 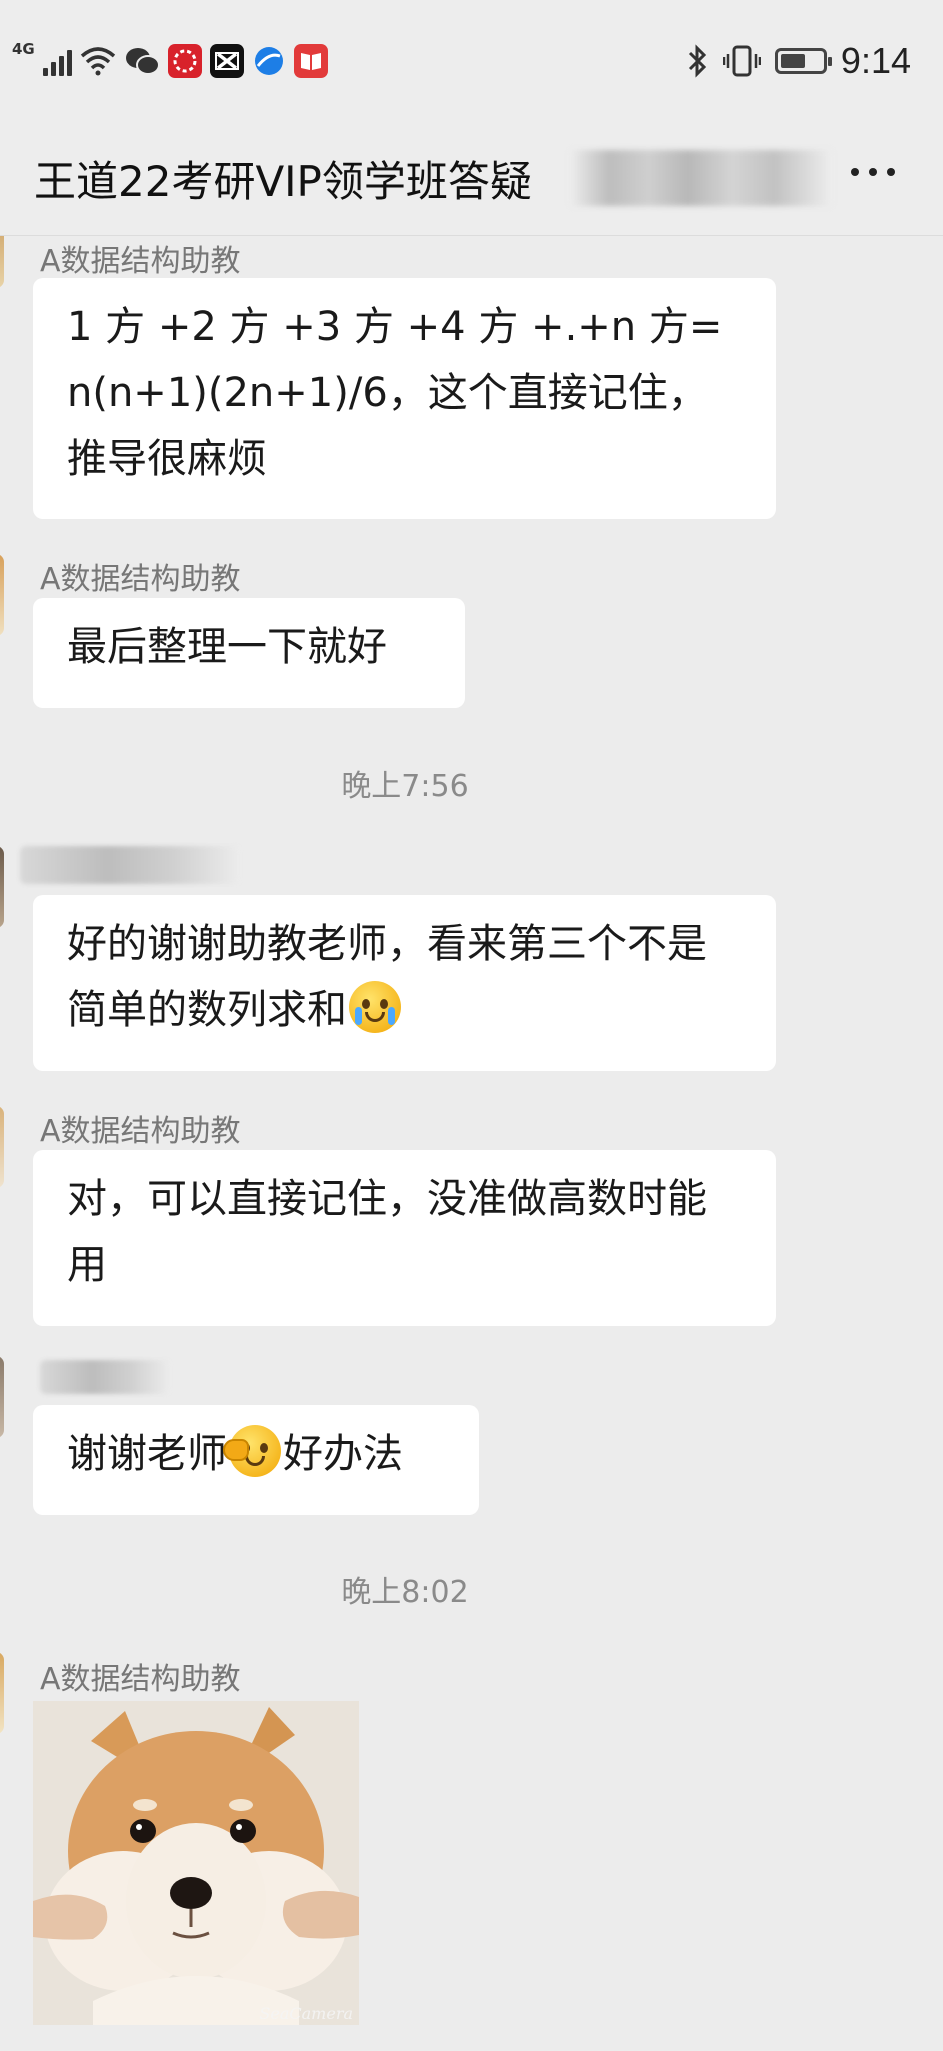 What do you see at coordinates (375, 1007) in the screenshot?
I see `crying-face-icon` at bounding box center [375, 1007].